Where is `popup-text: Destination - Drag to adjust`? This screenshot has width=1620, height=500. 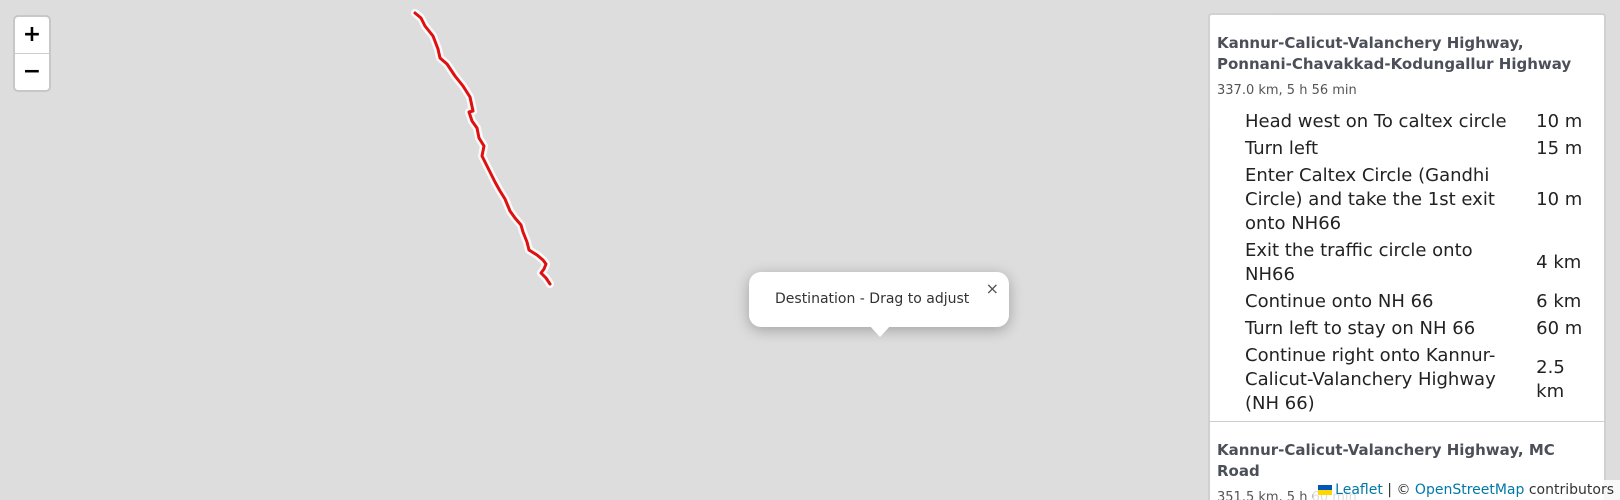
popup-text: Destination - Drag to adjust is located at coordinates (872, 299).